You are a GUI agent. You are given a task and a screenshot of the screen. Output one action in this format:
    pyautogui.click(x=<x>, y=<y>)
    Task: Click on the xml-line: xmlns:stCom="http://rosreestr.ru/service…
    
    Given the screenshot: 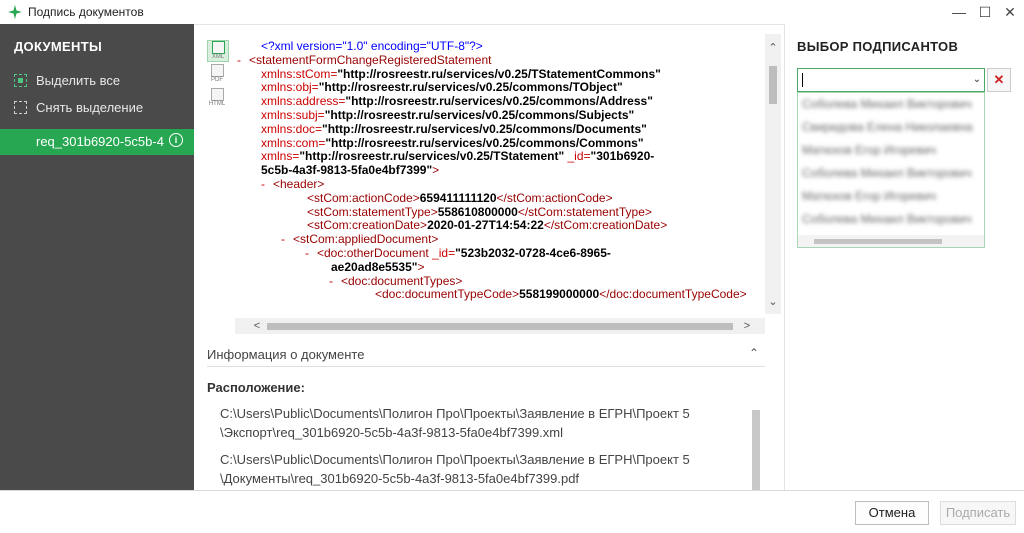 What is the action you would take?
    pyautogui.click(x=461, y=74)
    